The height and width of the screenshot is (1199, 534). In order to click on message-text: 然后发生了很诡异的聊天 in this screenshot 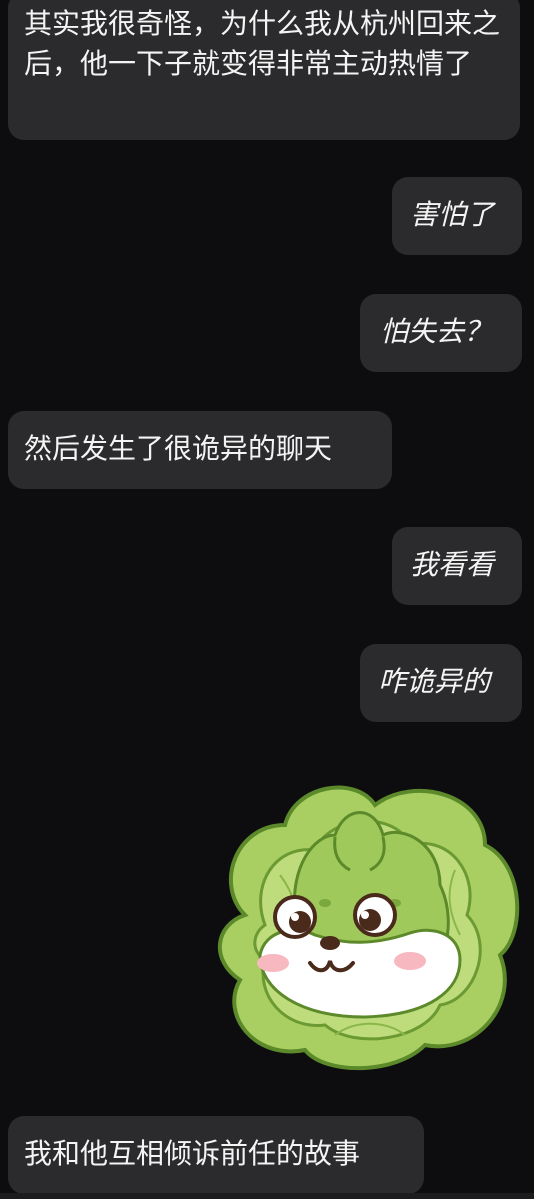, I will do `click(178, 448)`.